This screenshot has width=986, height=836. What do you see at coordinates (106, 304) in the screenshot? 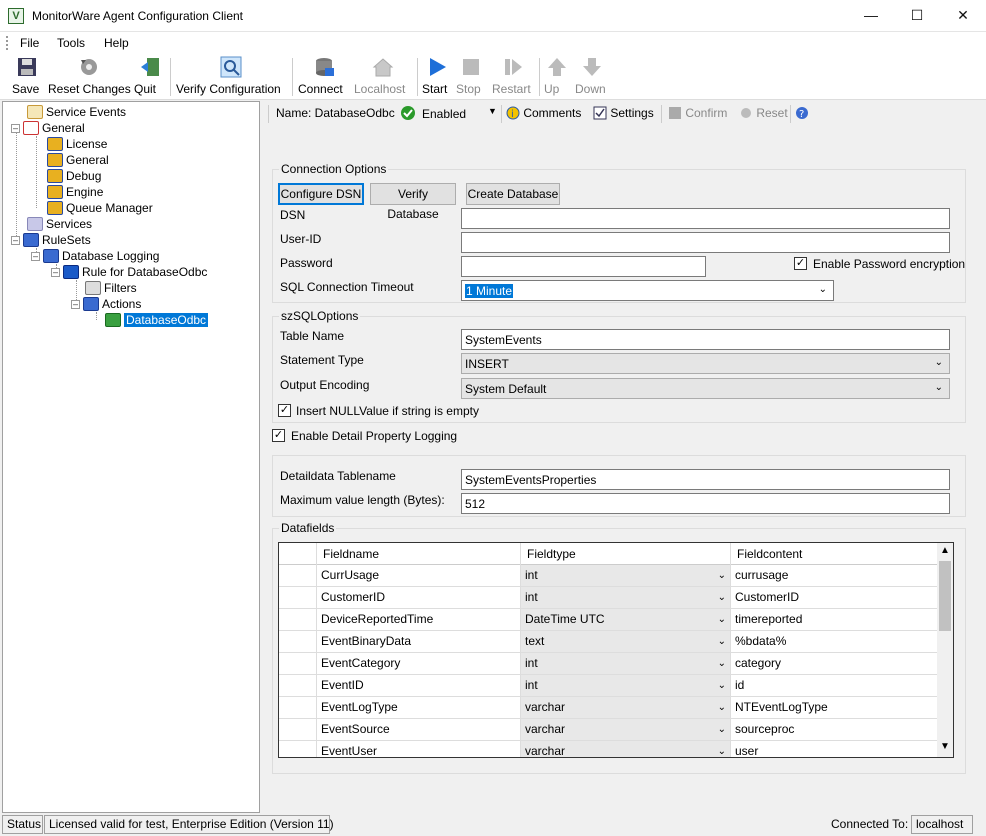
I see `tree-actions: – Actions` at bounding box center [106, 304].